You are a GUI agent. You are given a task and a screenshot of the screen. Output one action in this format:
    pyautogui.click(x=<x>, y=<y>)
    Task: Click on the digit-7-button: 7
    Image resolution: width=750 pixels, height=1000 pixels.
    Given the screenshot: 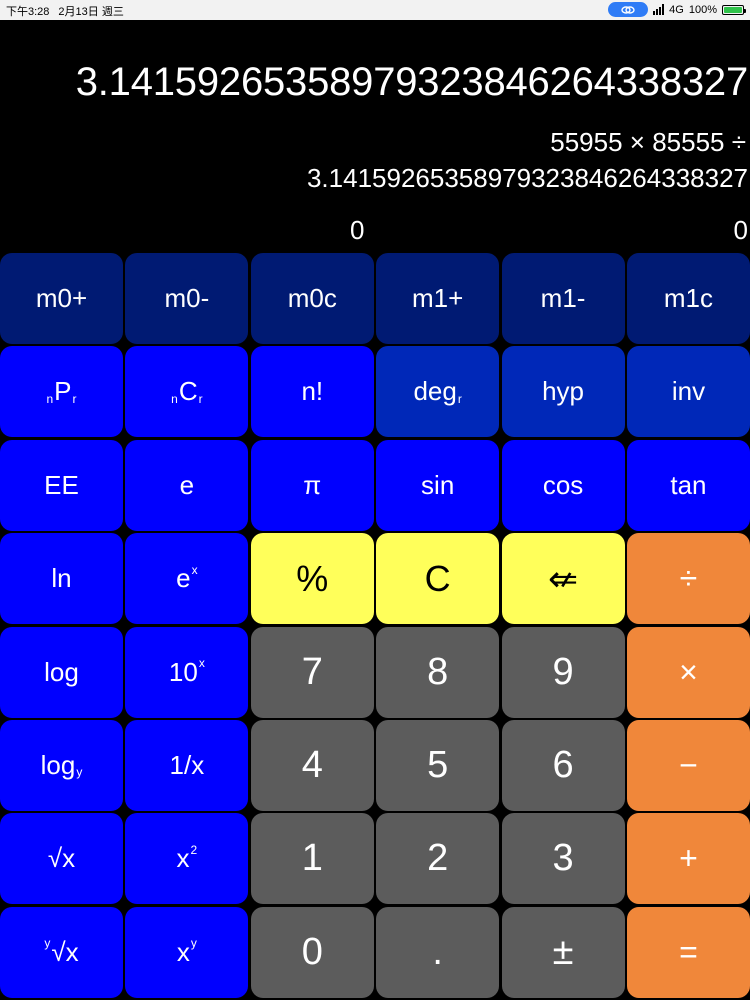 What is the action you would take?
    pyautogui.click(x=312, y=672)
    